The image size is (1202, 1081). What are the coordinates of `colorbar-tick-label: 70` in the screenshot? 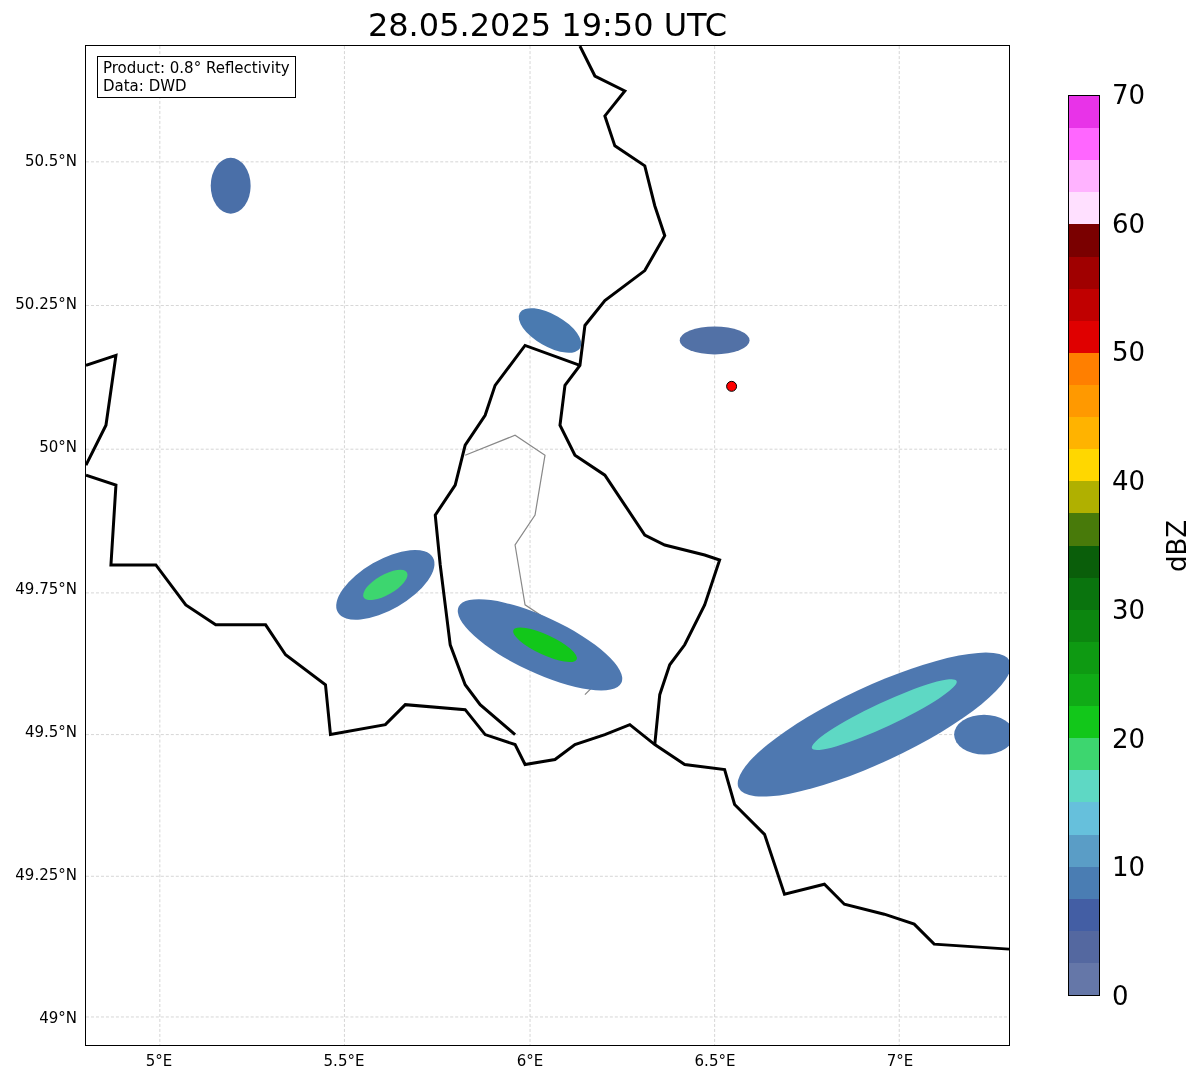 It's located at (1129, 95).